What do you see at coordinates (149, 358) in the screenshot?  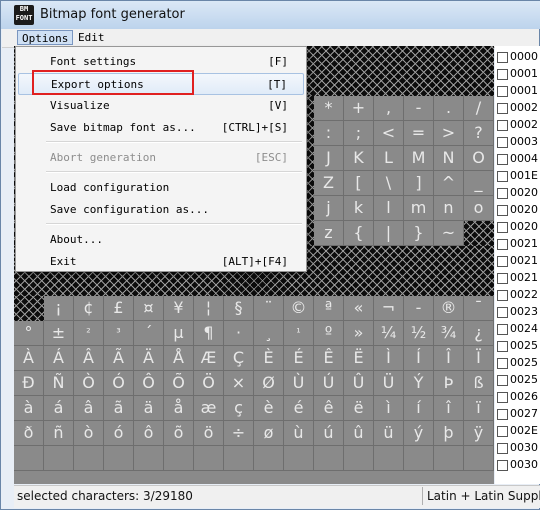 I see `glyph-cell: Ä` at bounding box center [149, 358].